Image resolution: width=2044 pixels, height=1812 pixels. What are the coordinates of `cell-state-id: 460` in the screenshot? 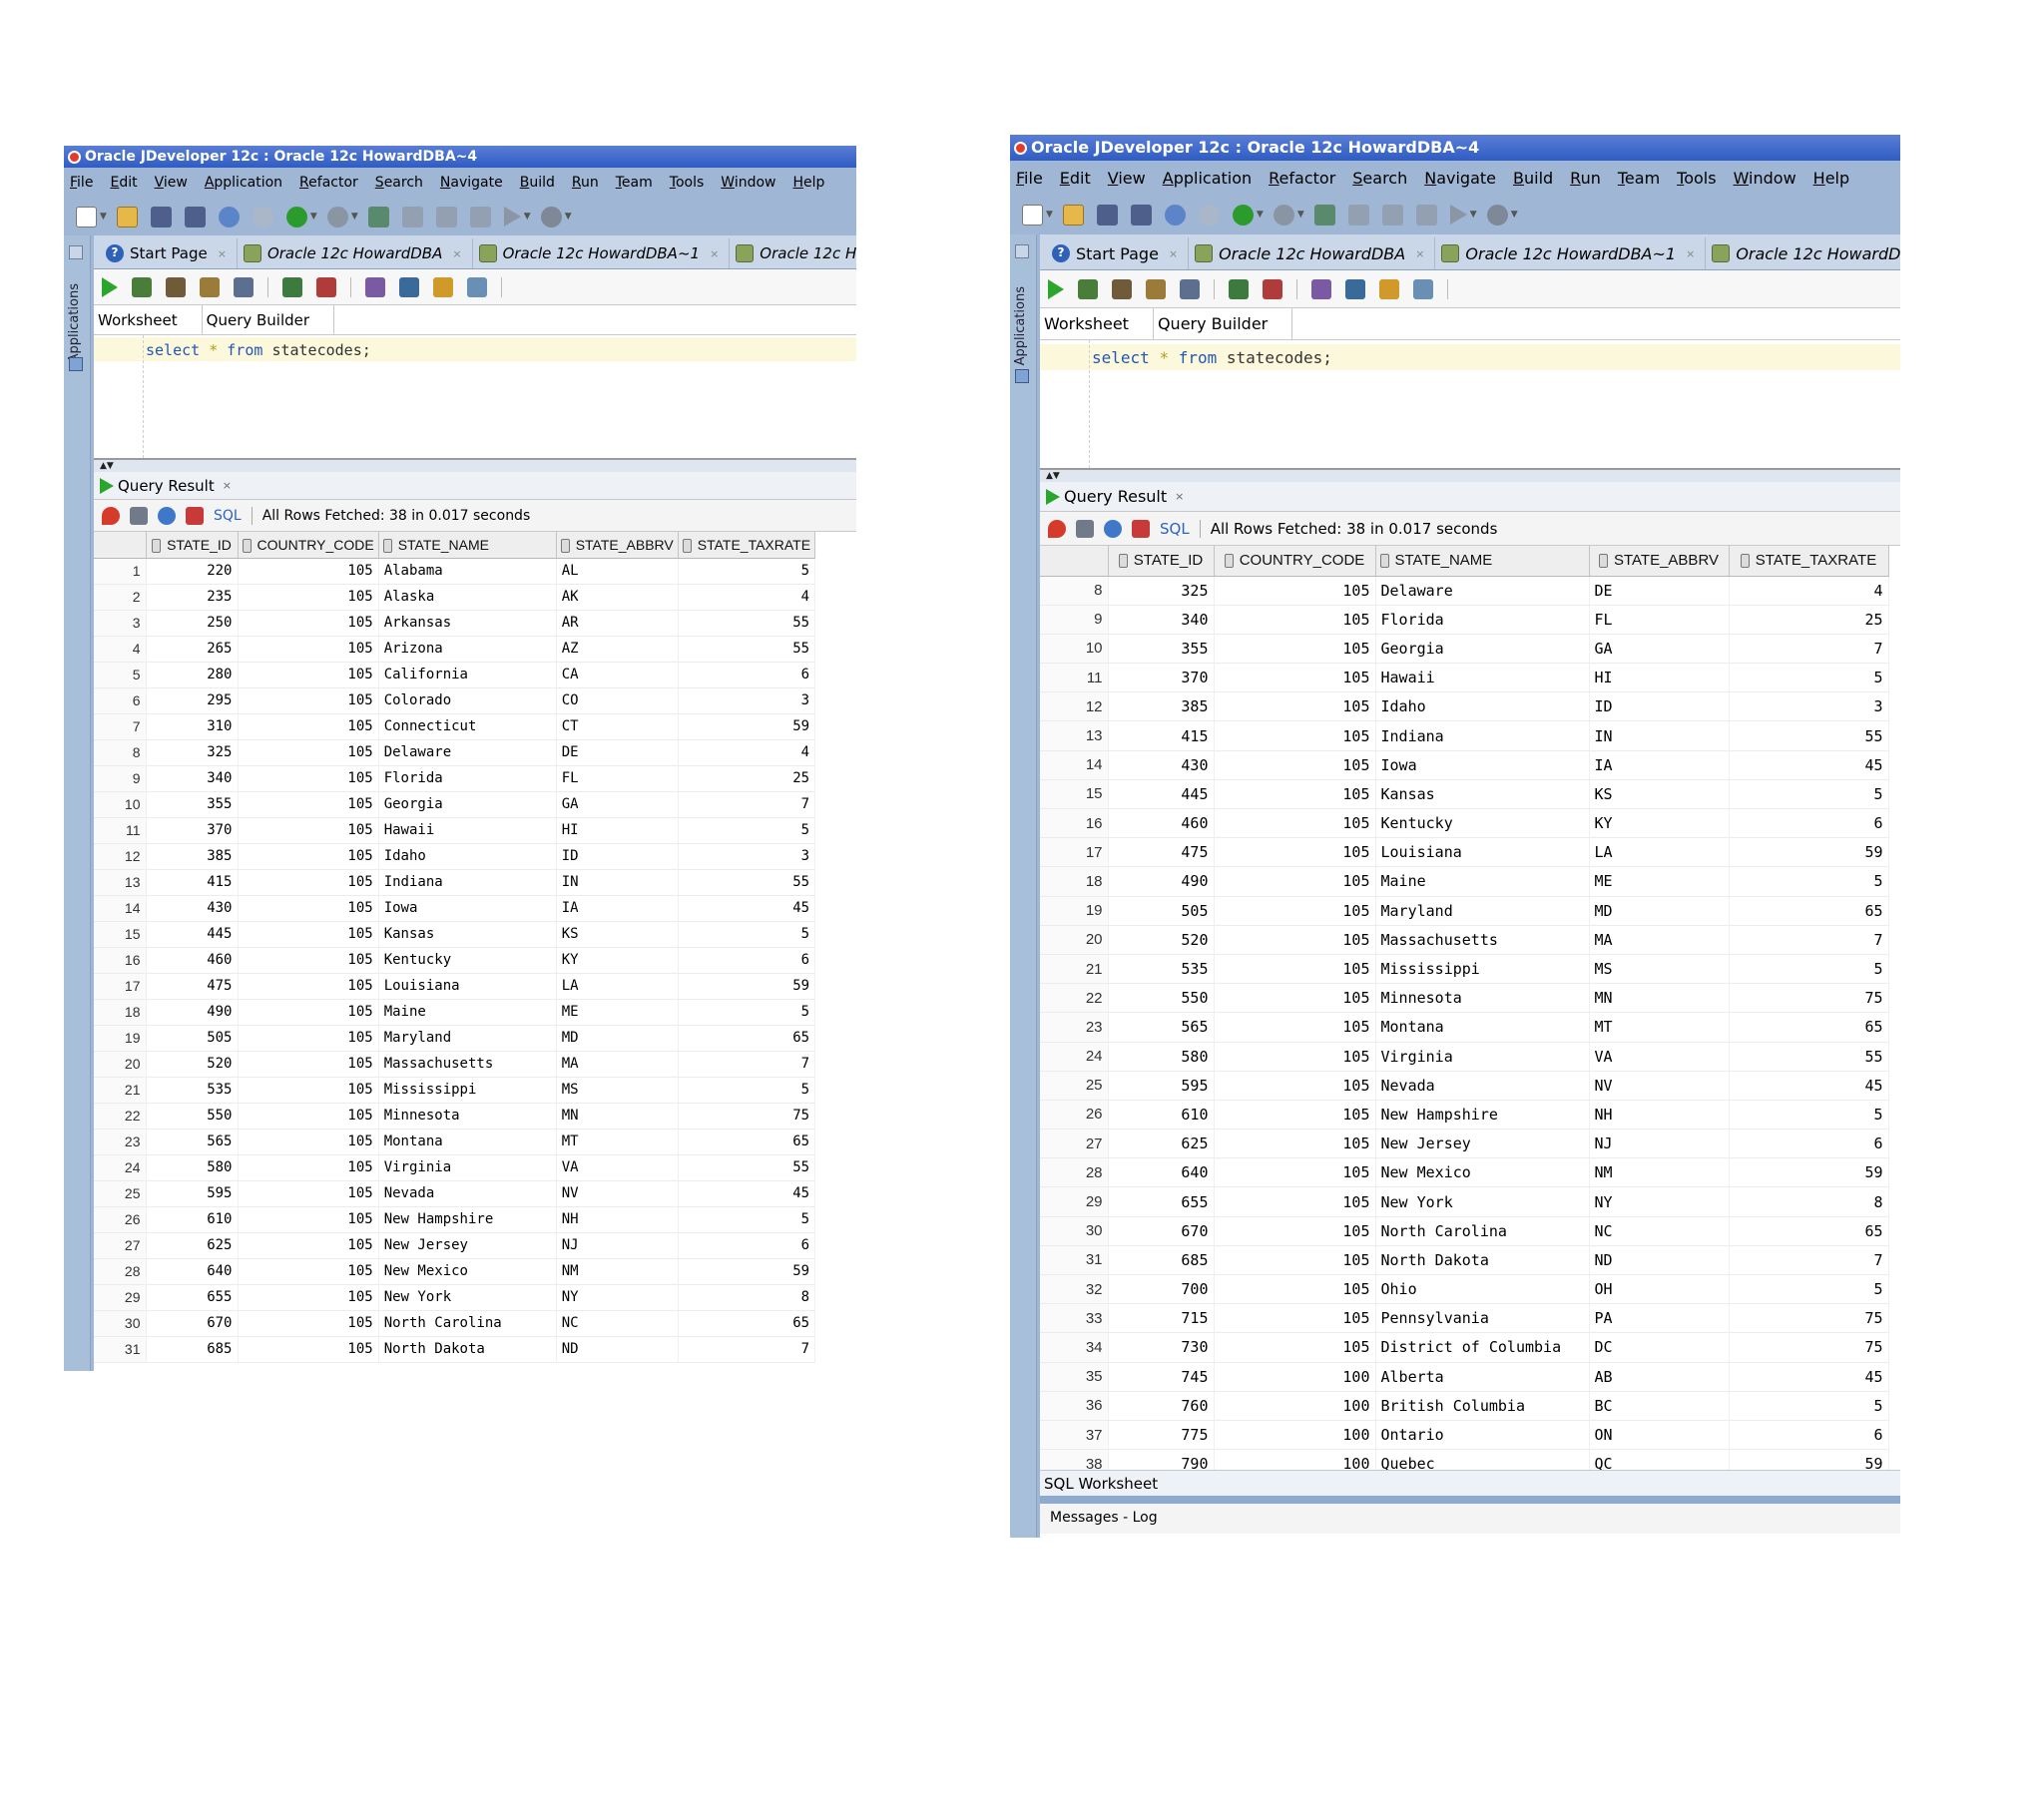 It's located at (192, 960).